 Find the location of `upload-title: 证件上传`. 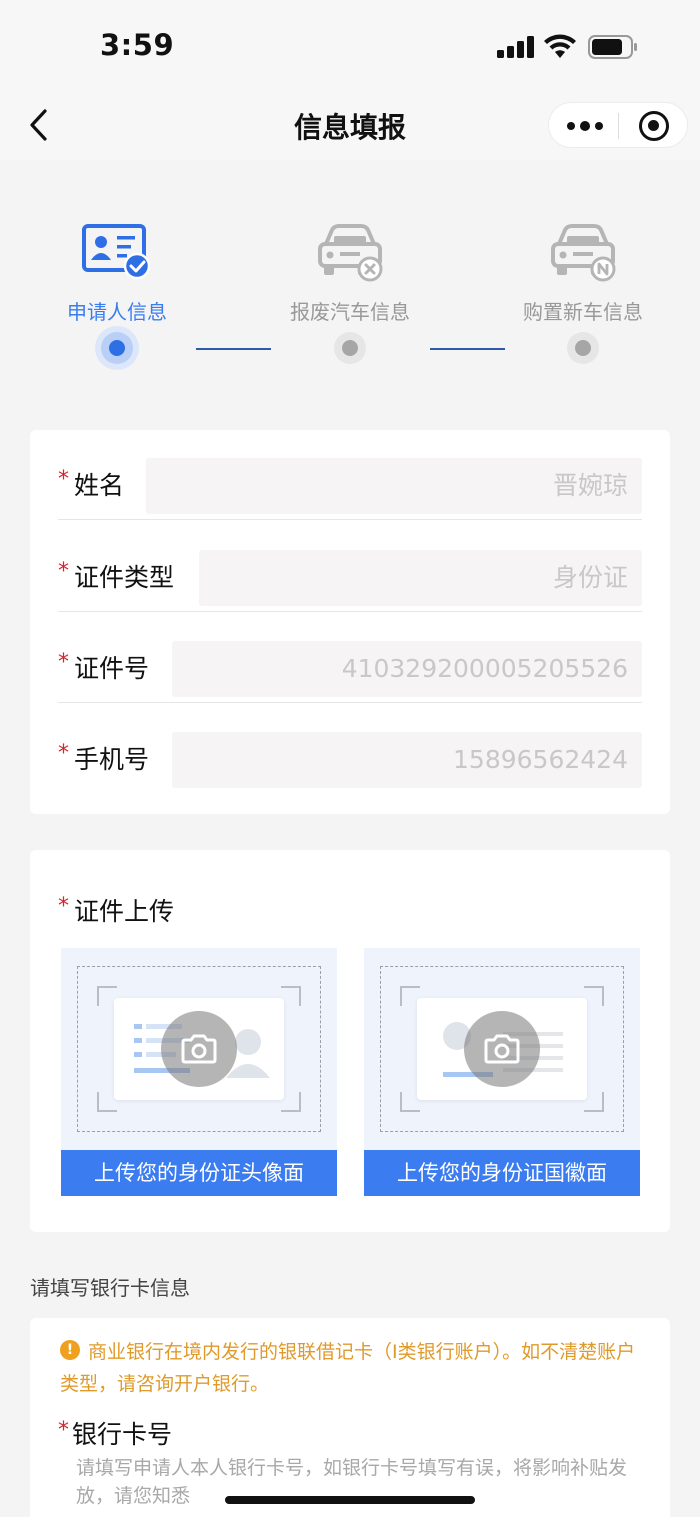

upload-title: 证件上传 is located at coordinates (124, 911).